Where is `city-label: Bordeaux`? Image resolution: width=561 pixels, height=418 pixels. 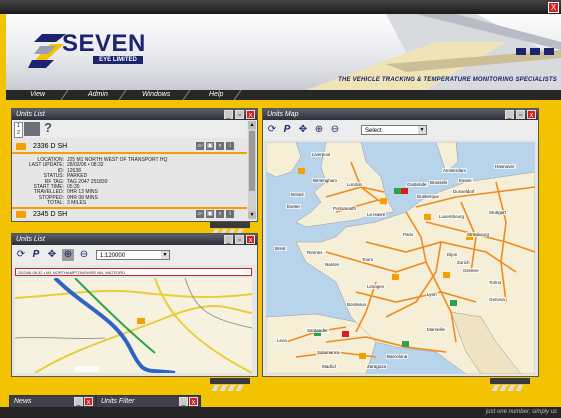
city-label: Bordeaux is located at coordinates (357, 304).